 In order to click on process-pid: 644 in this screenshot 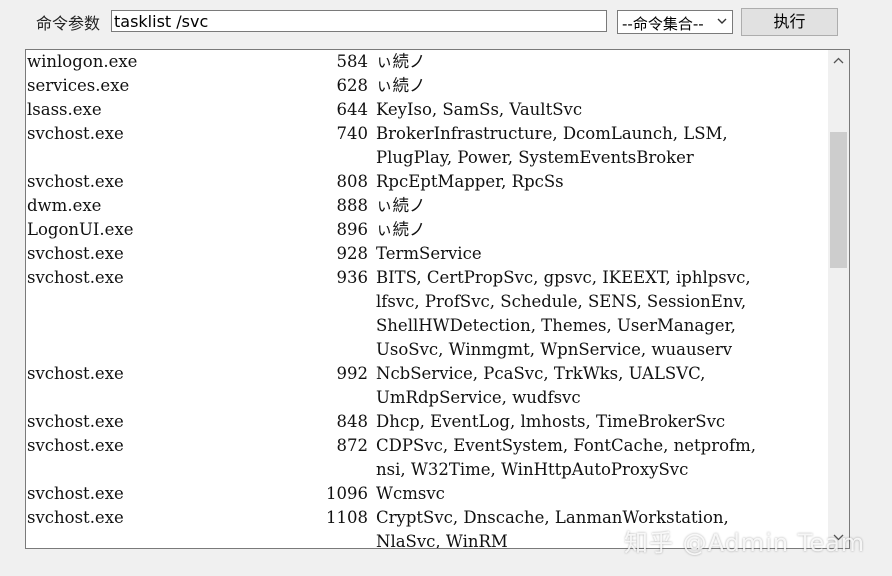, I will do `click(352, 109)`.